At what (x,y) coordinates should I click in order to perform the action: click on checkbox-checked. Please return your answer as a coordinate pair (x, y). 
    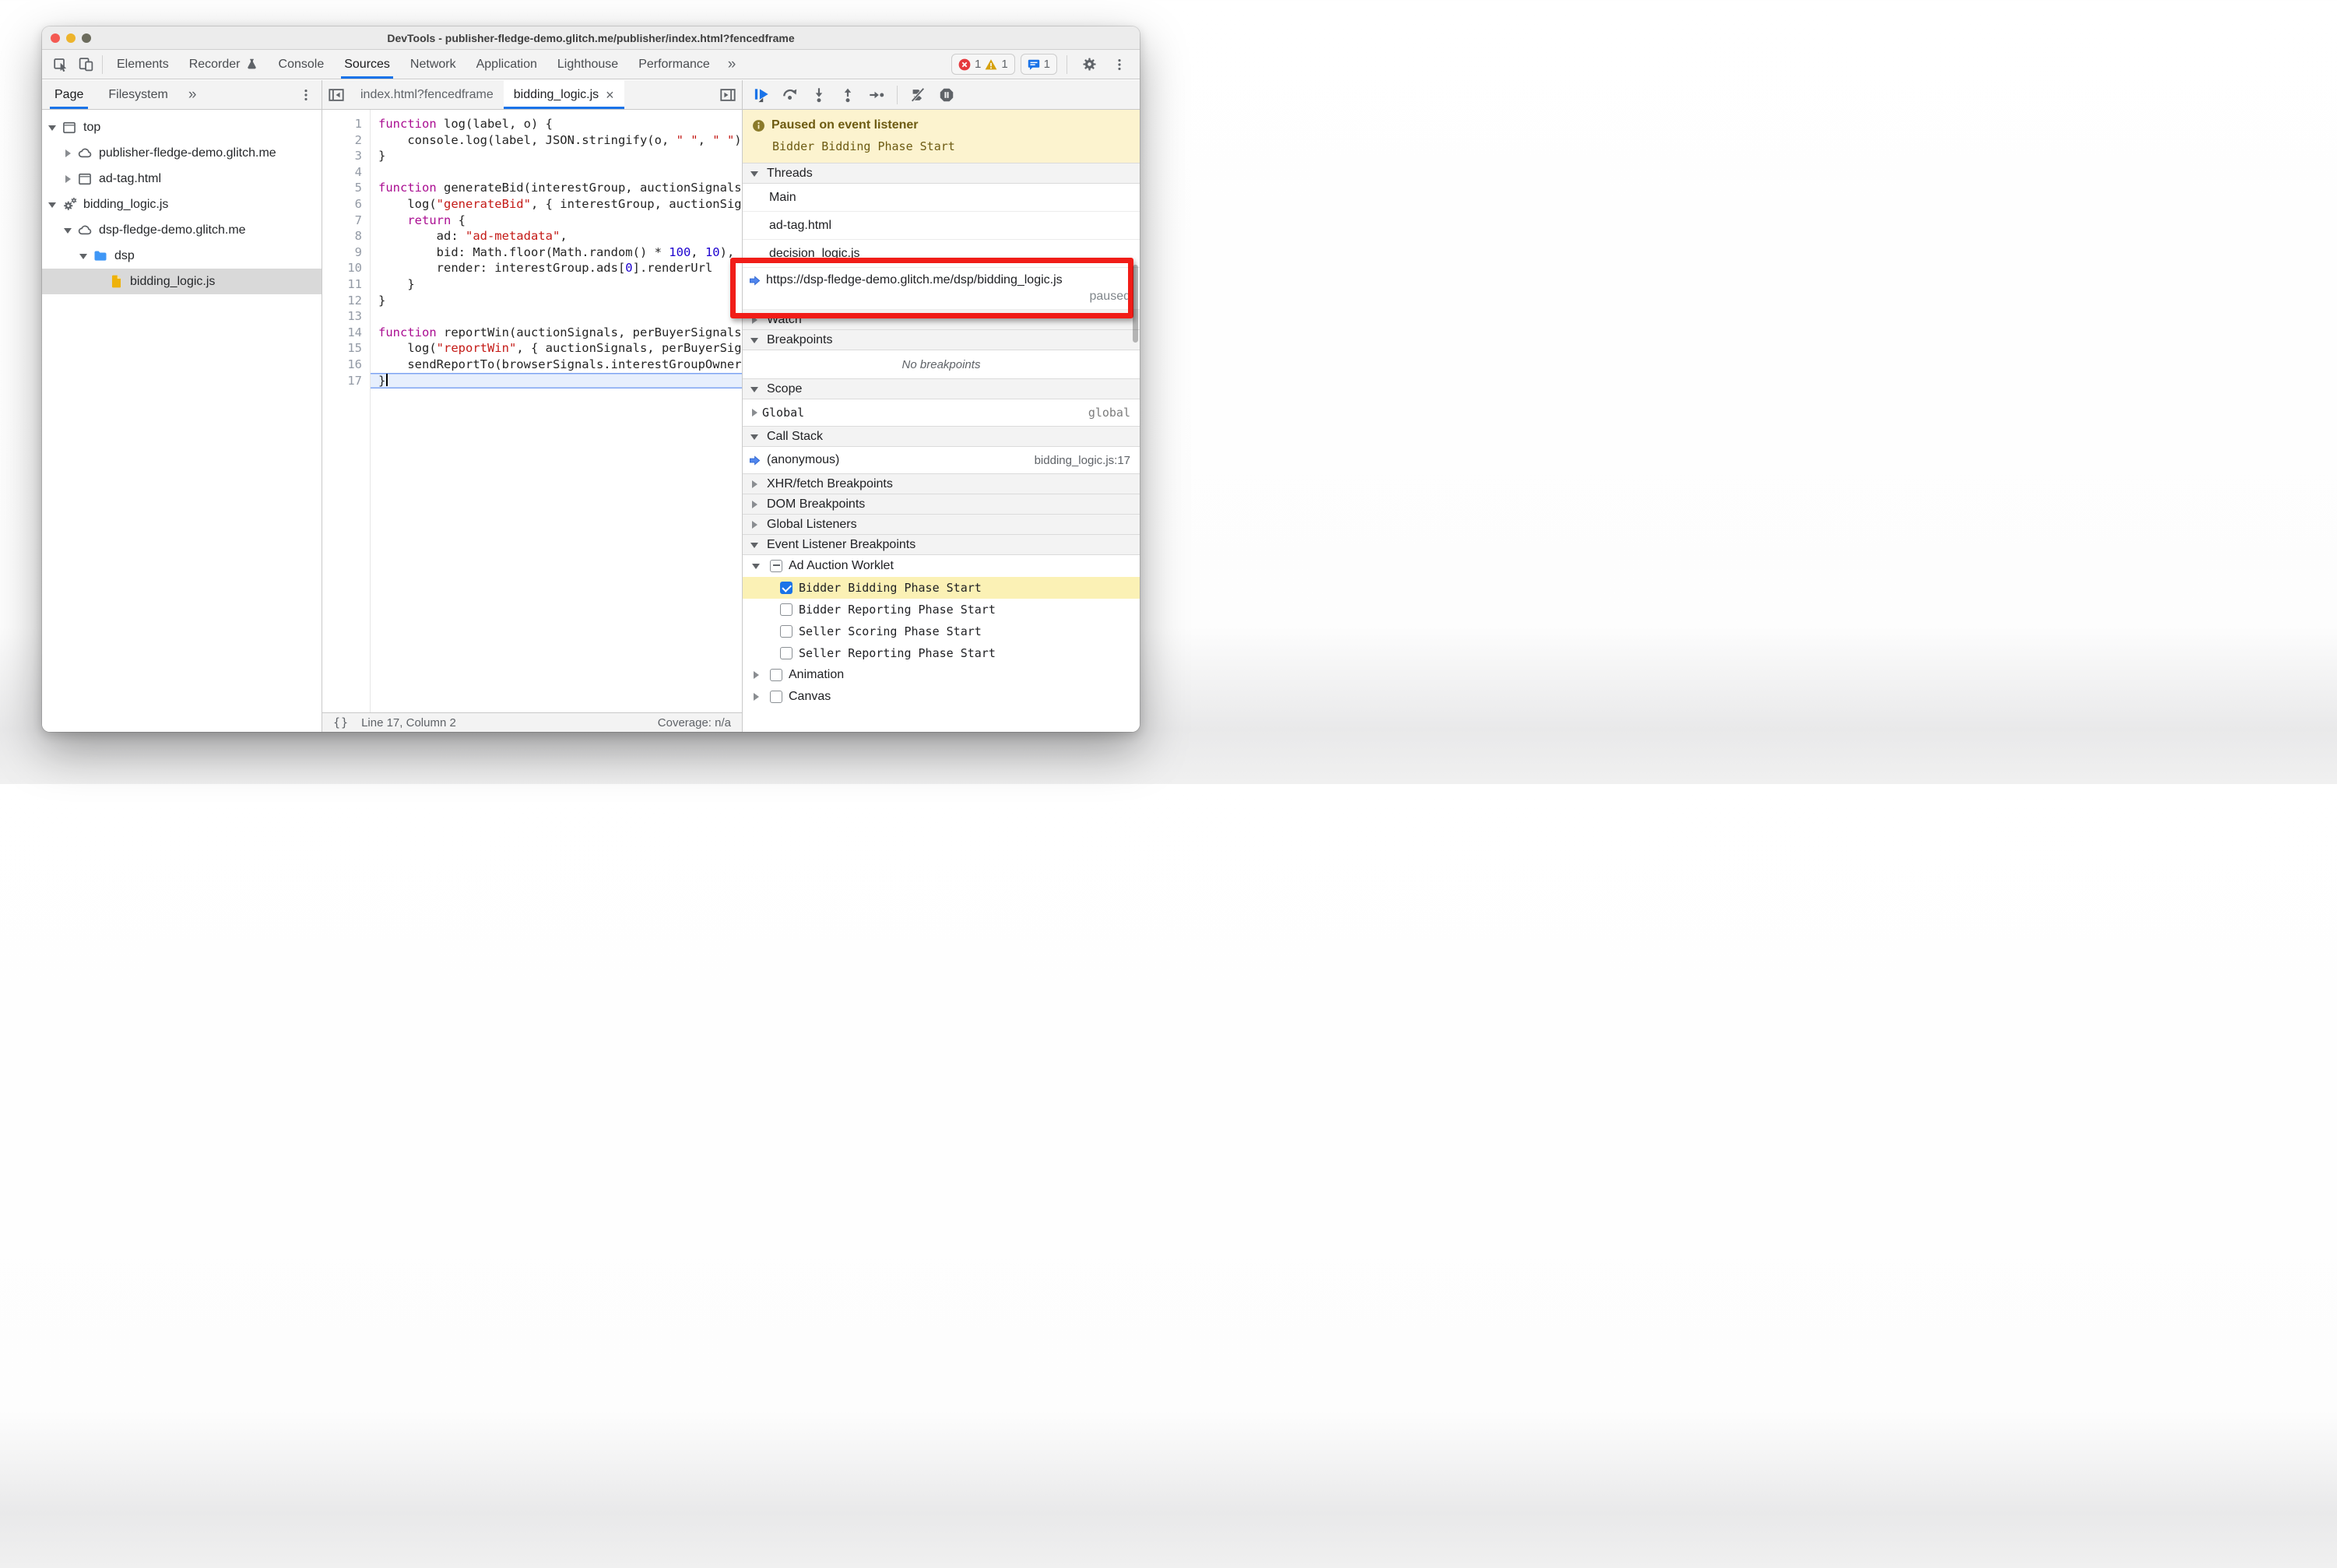
    Looking at the image, I should click on (786, 588).